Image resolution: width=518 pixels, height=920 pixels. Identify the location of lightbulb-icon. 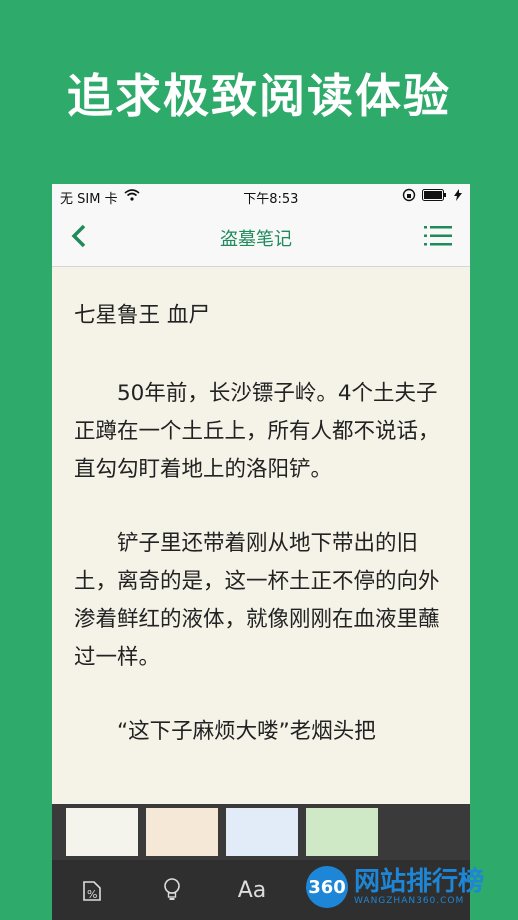
(172, 890).